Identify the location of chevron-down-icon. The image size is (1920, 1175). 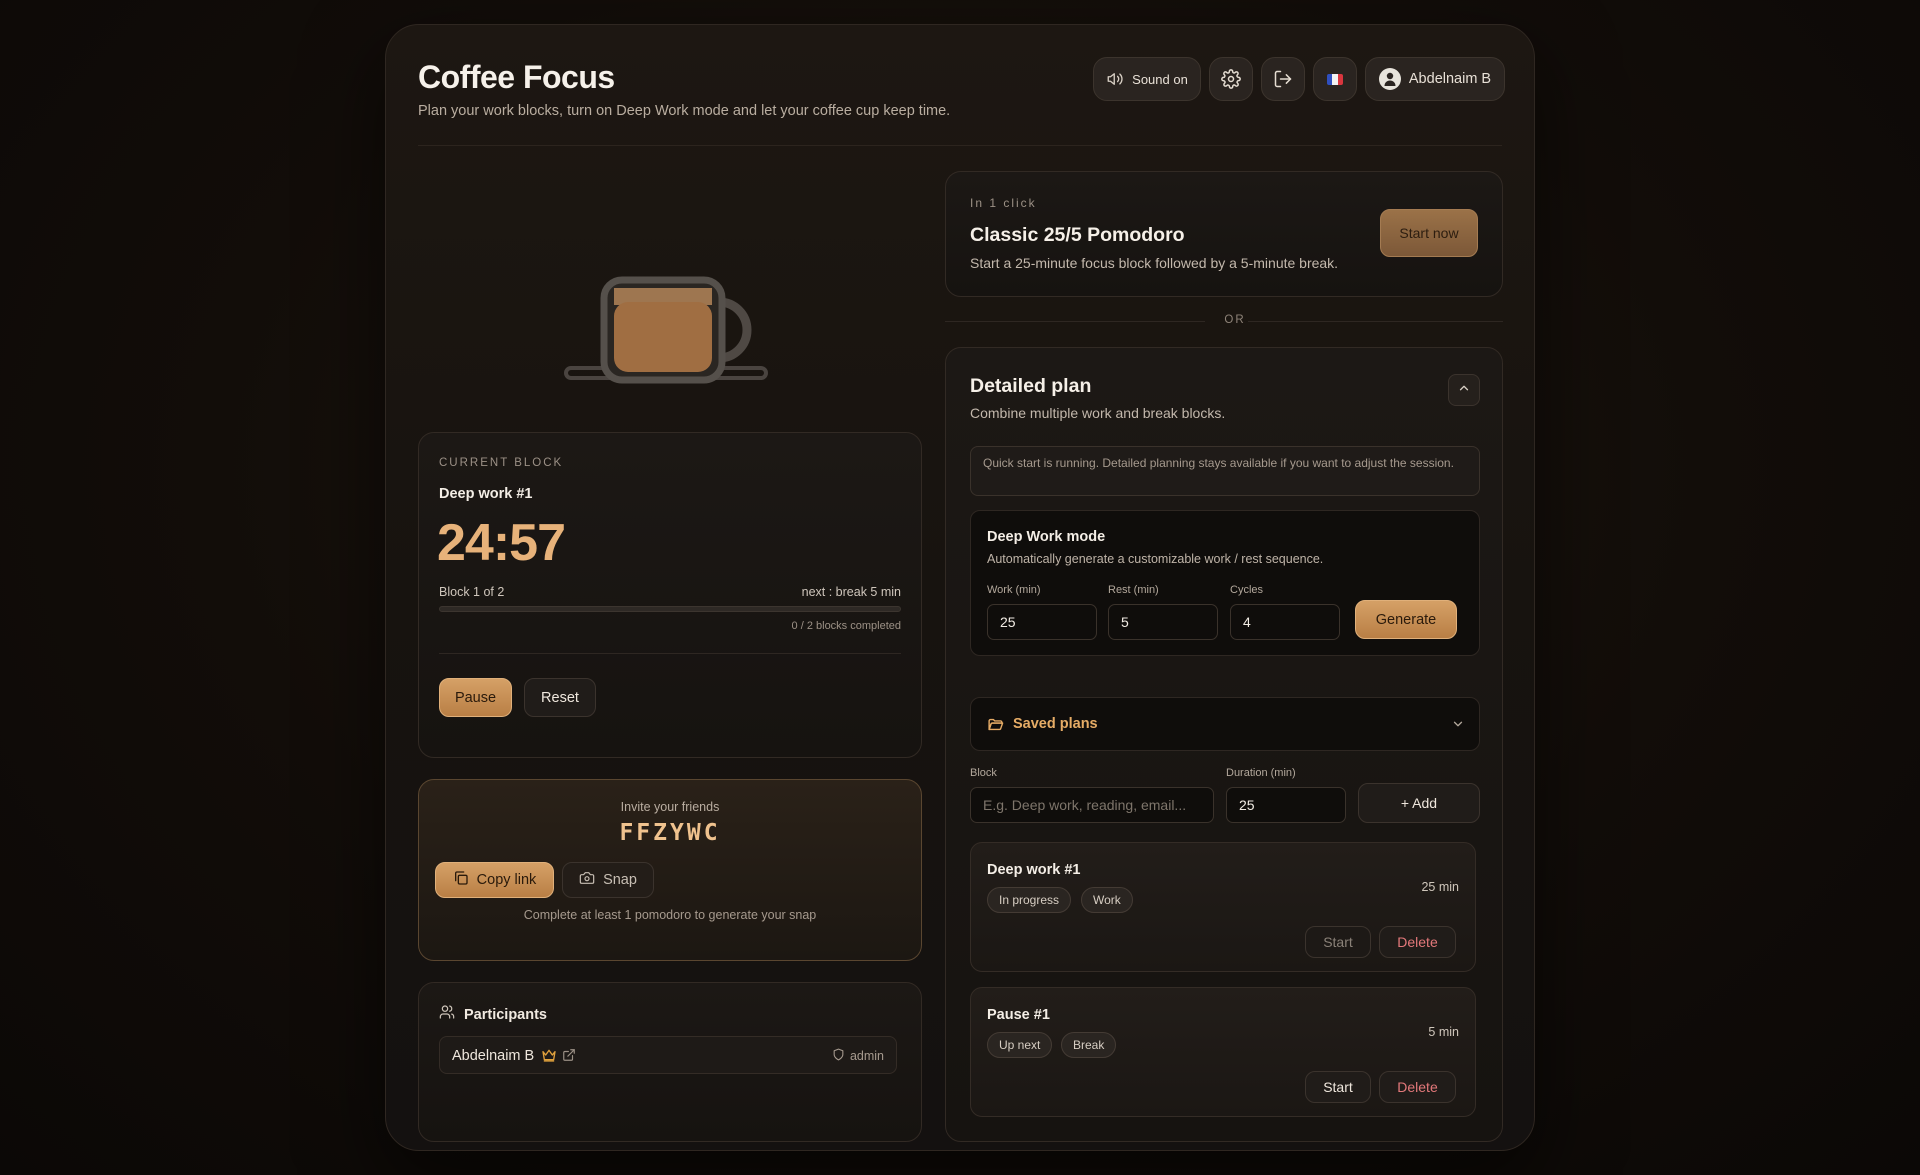
(1458, 726).